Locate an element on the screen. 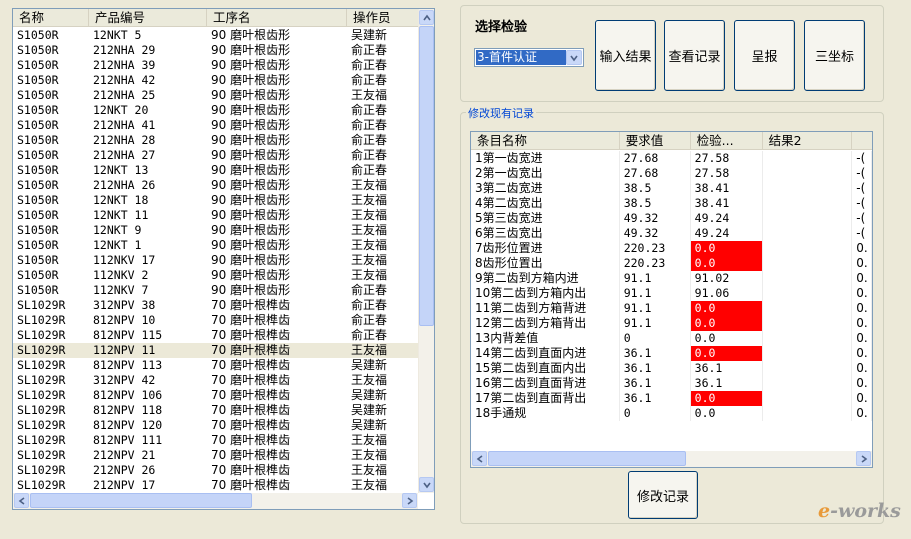 This screenshot has width=911, height=539. table-row: S1050R 212NHA 28 90 磨叶根齿形 俞正春 is located at coordinates (223, 140).